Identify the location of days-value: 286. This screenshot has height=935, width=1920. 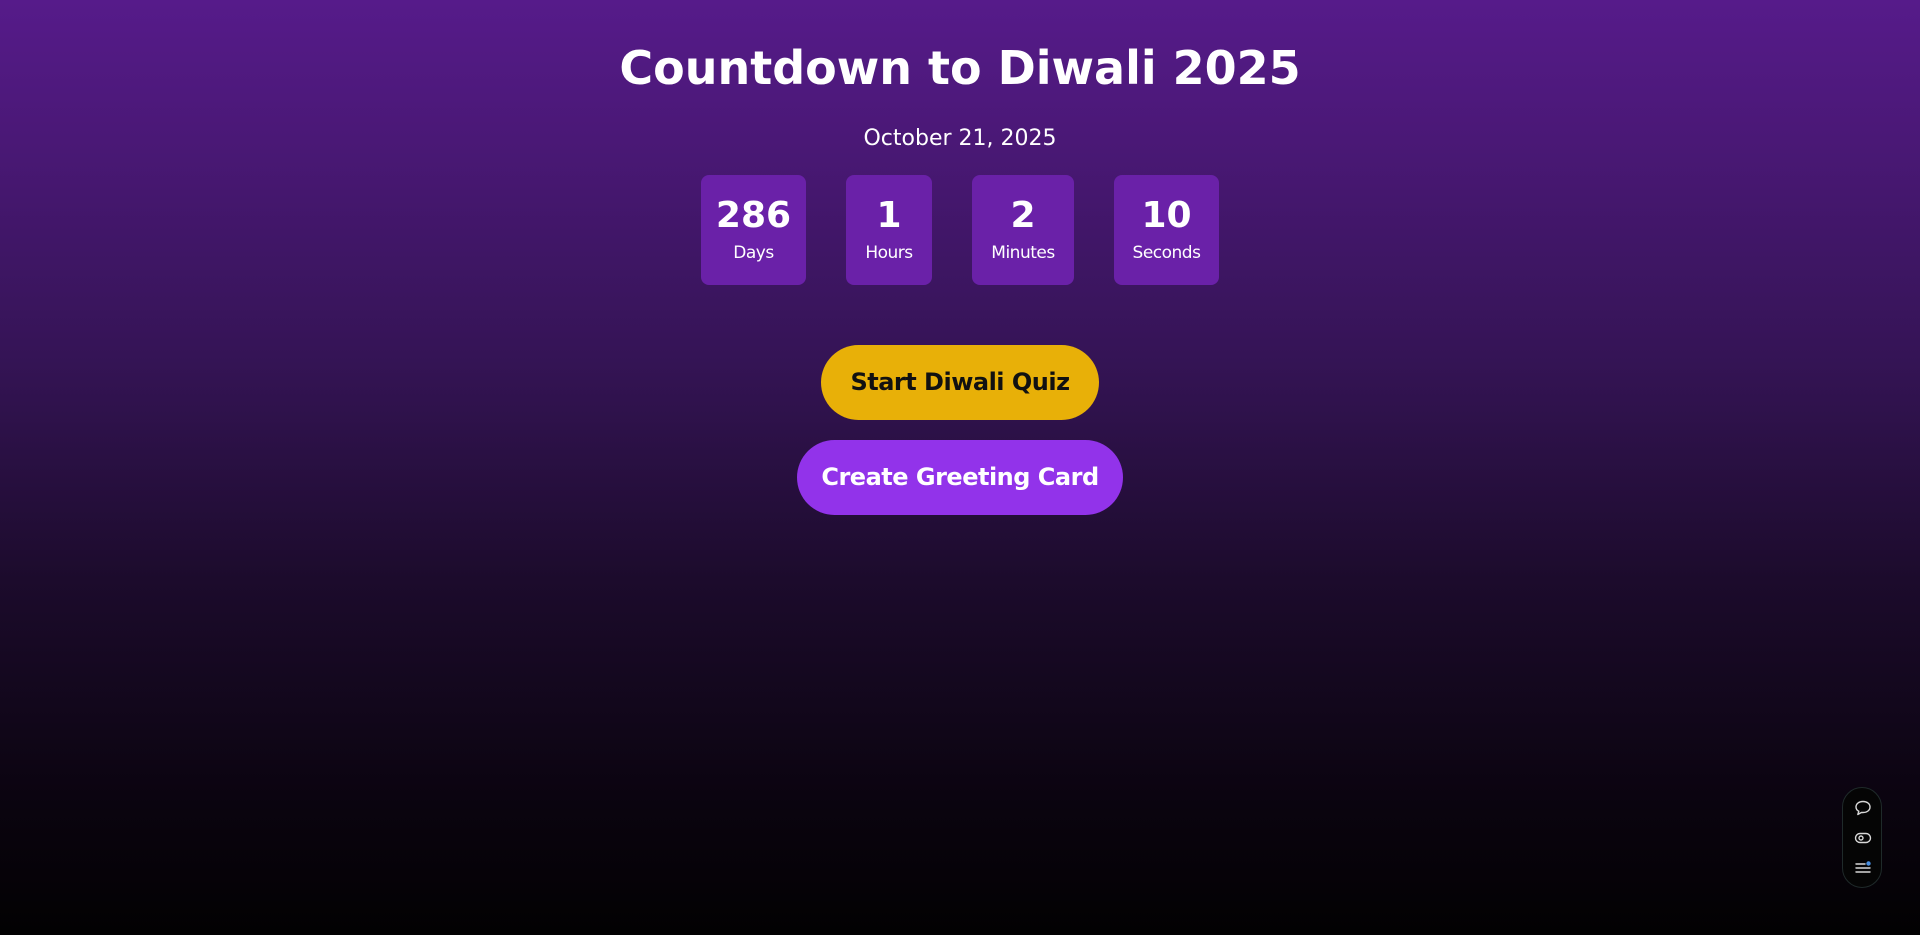
(753, 215).